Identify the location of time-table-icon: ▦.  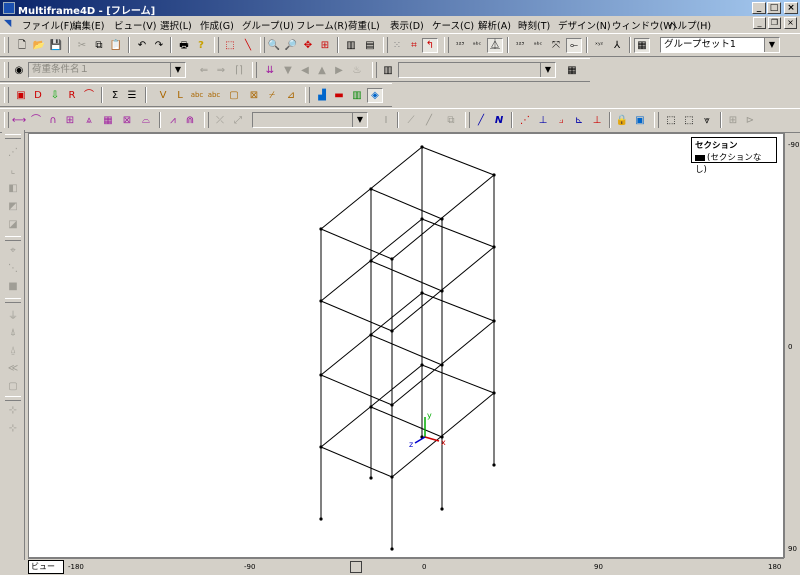
(572, 70).